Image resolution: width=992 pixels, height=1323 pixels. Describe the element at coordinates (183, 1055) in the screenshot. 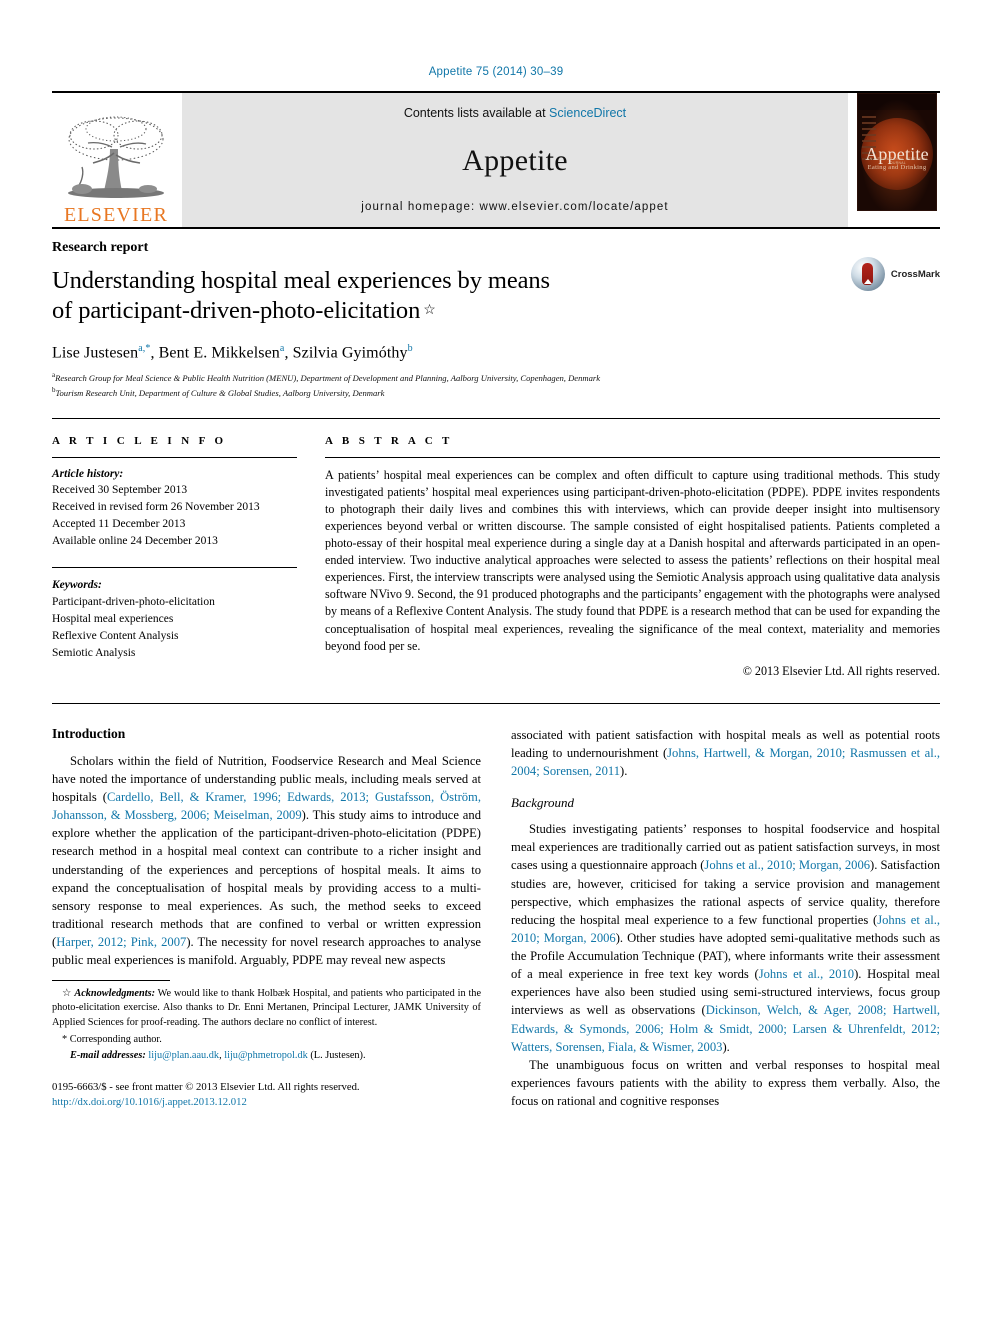

I see `email-link-primary: liju@plan.aau.dk` at that location.